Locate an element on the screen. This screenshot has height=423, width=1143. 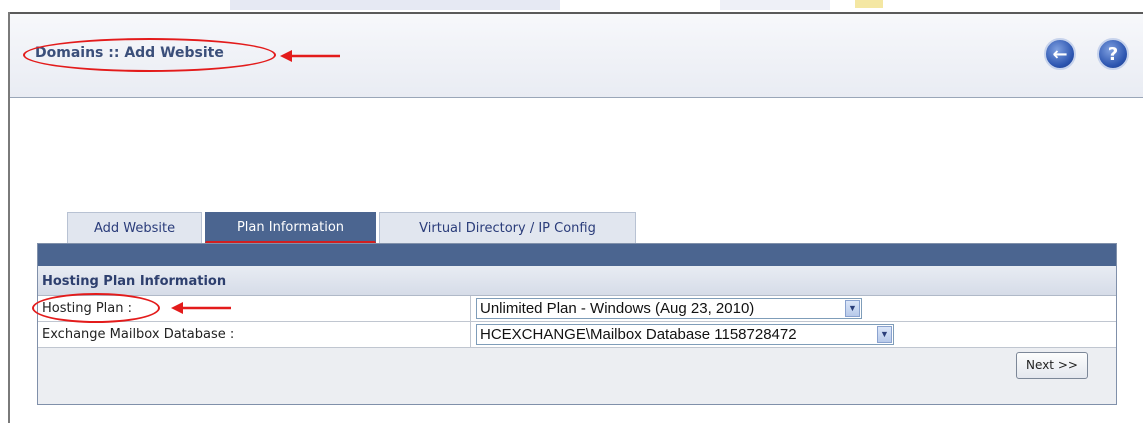
tab-label: Virtual Directory / IP Config is located at coordinates (507, 228).